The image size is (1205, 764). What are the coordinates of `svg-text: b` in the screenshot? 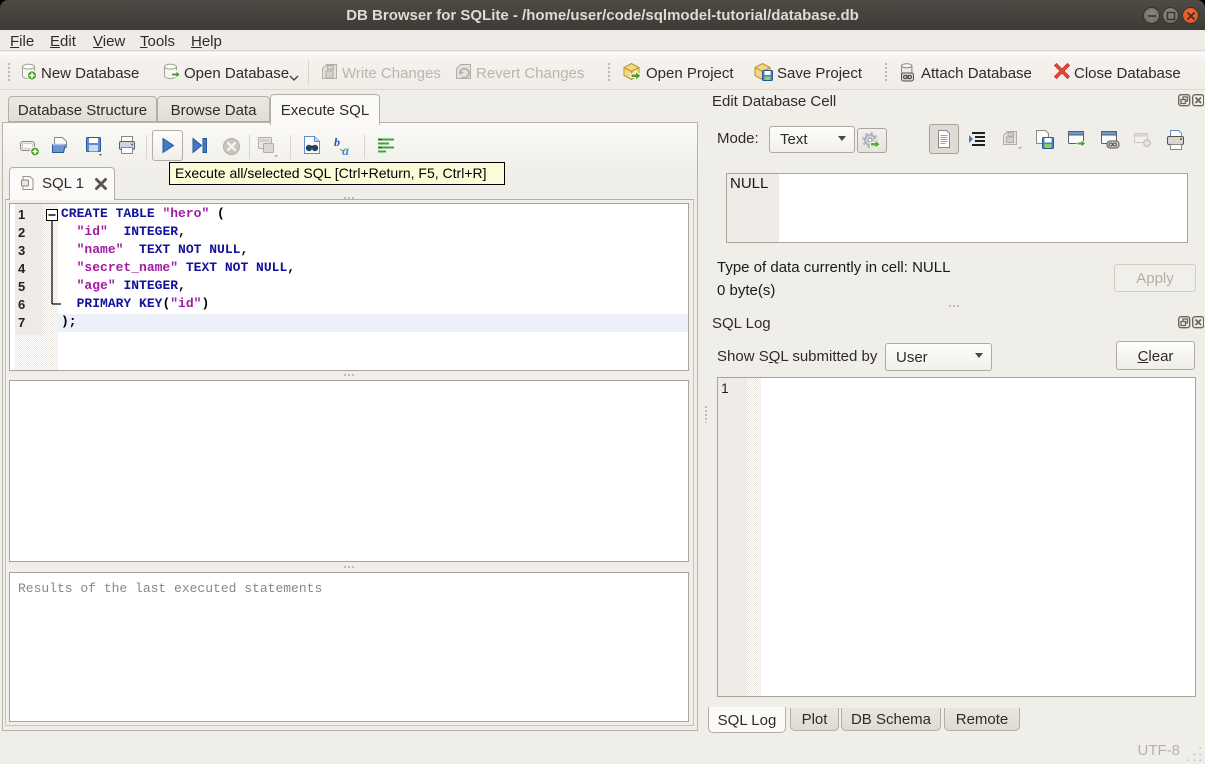 It's located at (337, 142).